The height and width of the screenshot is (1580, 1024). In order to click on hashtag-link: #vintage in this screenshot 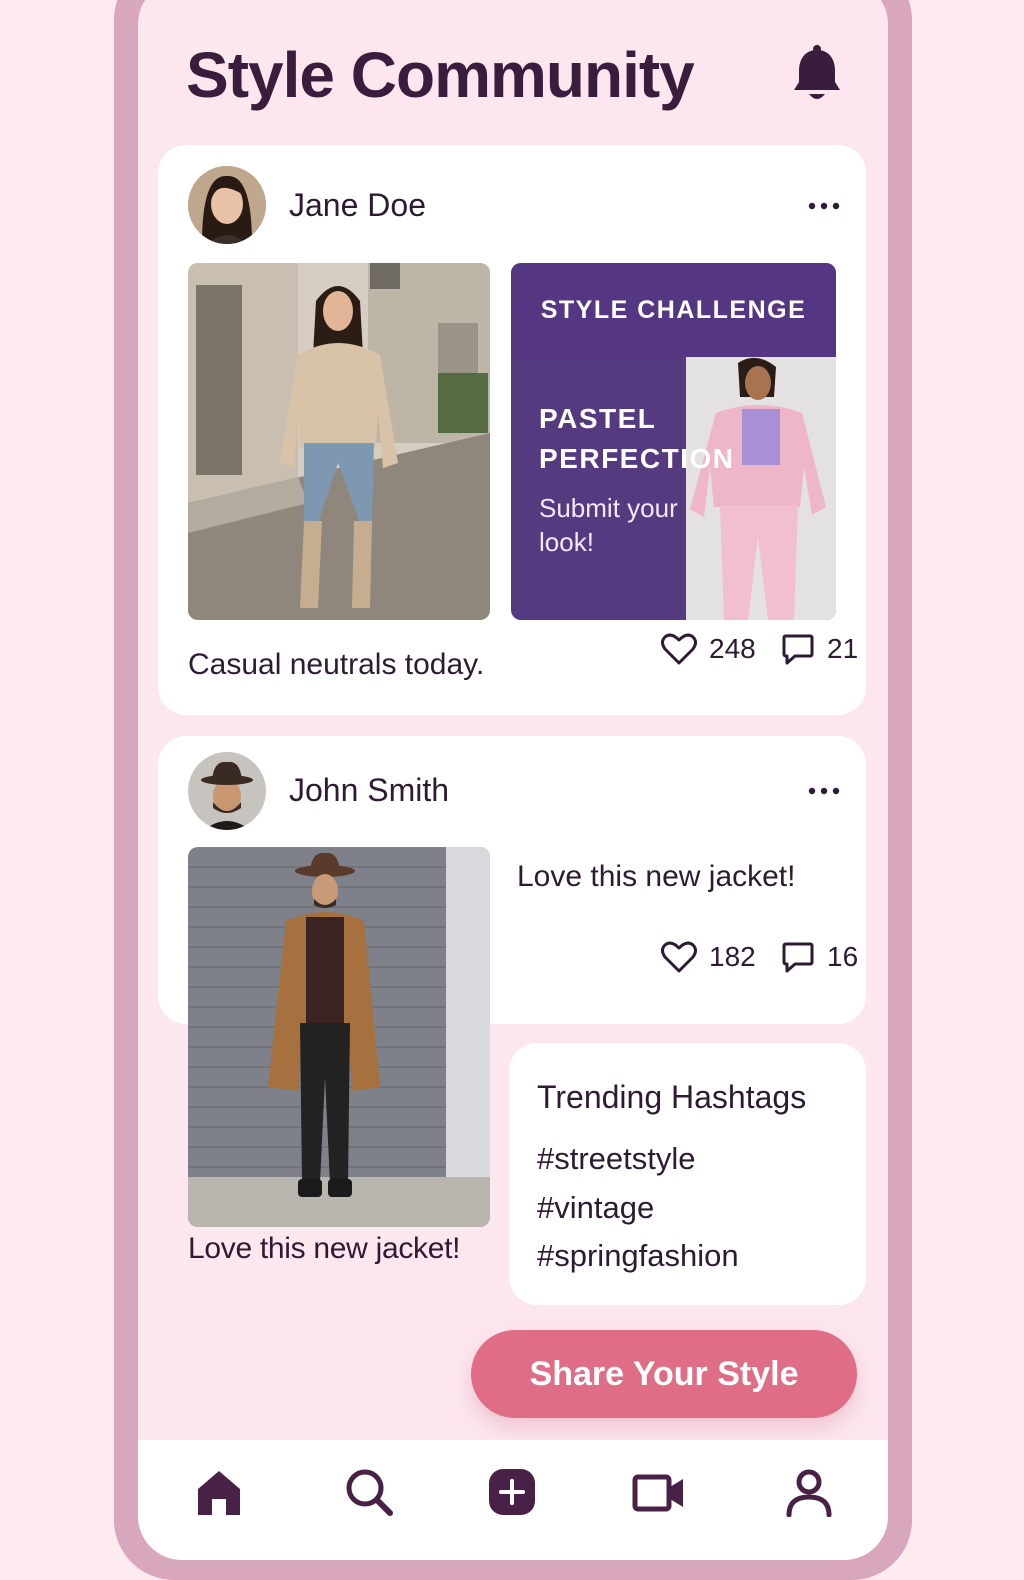, I will do `click(595, 1208)`.